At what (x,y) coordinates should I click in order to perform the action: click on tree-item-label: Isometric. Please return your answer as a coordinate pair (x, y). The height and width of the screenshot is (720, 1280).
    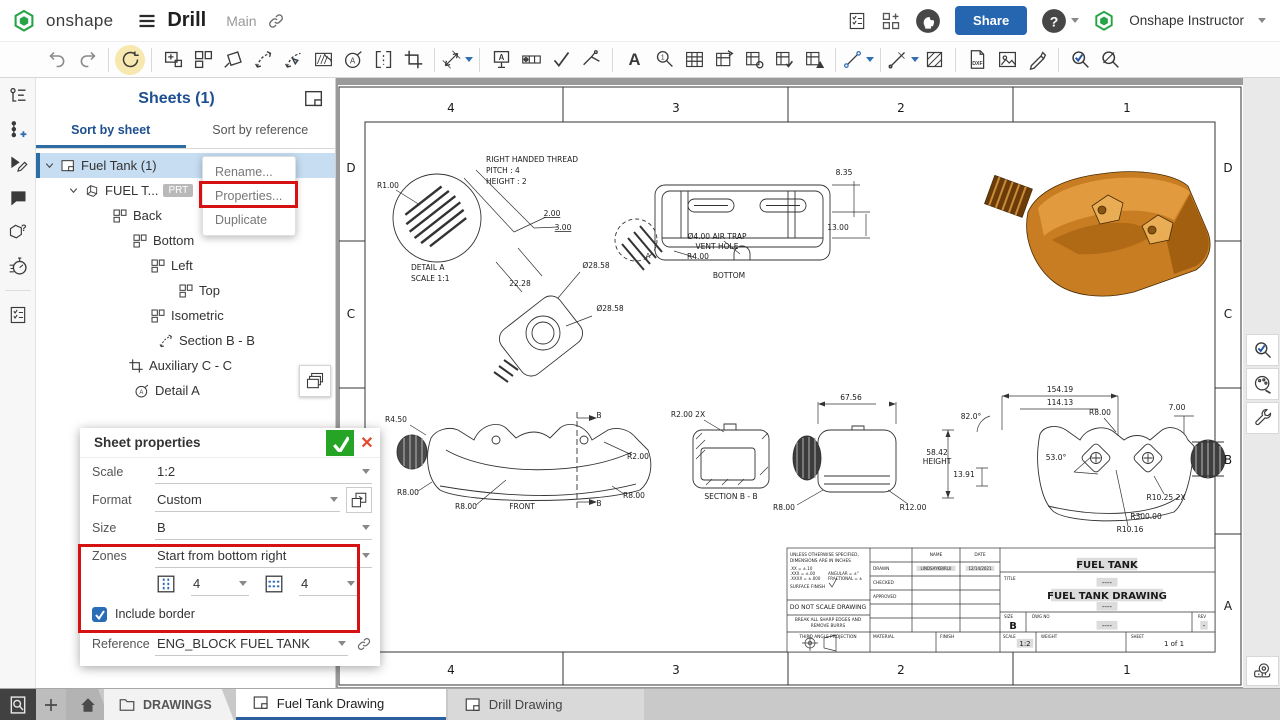
    Looking at the image, I should click on (197, 315).